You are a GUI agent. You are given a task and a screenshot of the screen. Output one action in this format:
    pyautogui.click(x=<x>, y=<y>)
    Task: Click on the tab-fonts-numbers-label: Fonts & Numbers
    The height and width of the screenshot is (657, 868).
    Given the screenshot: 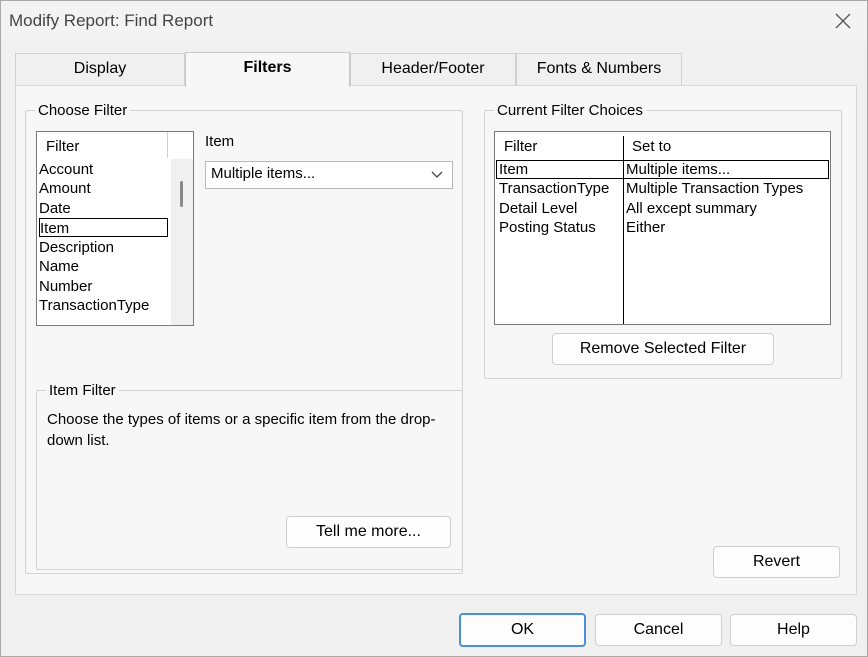 What is the action you would take?
    pyautogui.click(x=599, y=68)
    